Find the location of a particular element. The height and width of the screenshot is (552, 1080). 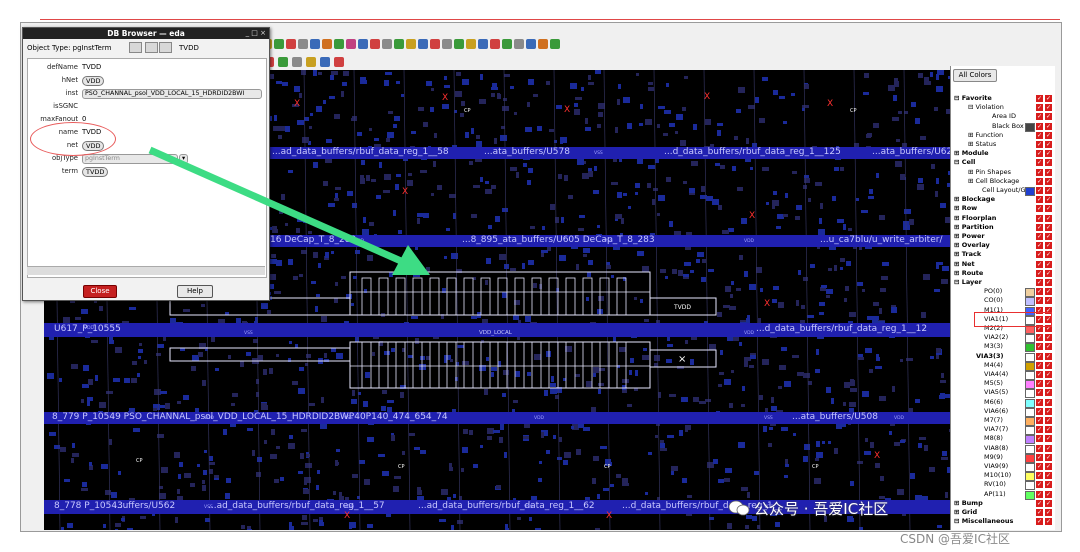

annotation-arrow-layer is located at coordinates (289, 210).